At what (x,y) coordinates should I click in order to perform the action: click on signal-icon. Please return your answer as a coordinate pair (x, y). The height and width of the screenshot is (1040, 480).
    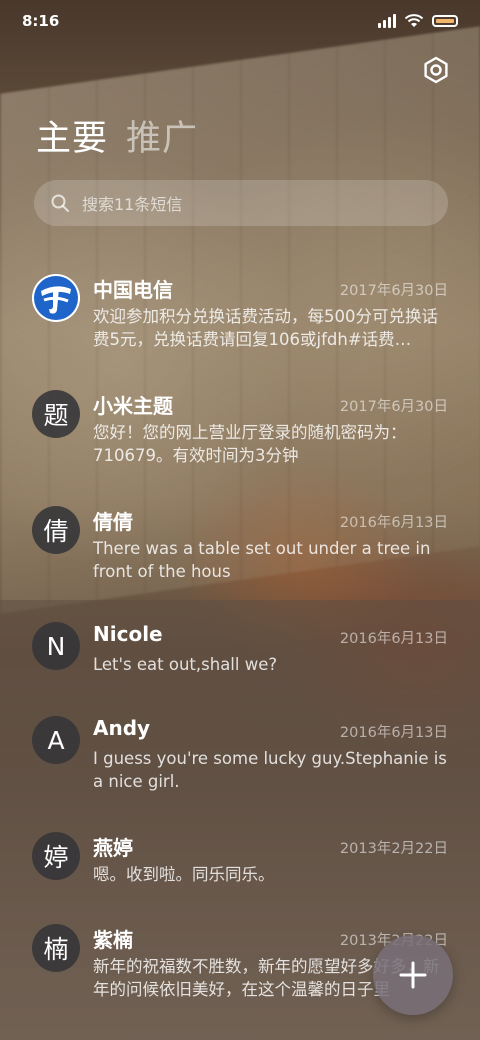
    Looking at the image, I should click on (387, 21).